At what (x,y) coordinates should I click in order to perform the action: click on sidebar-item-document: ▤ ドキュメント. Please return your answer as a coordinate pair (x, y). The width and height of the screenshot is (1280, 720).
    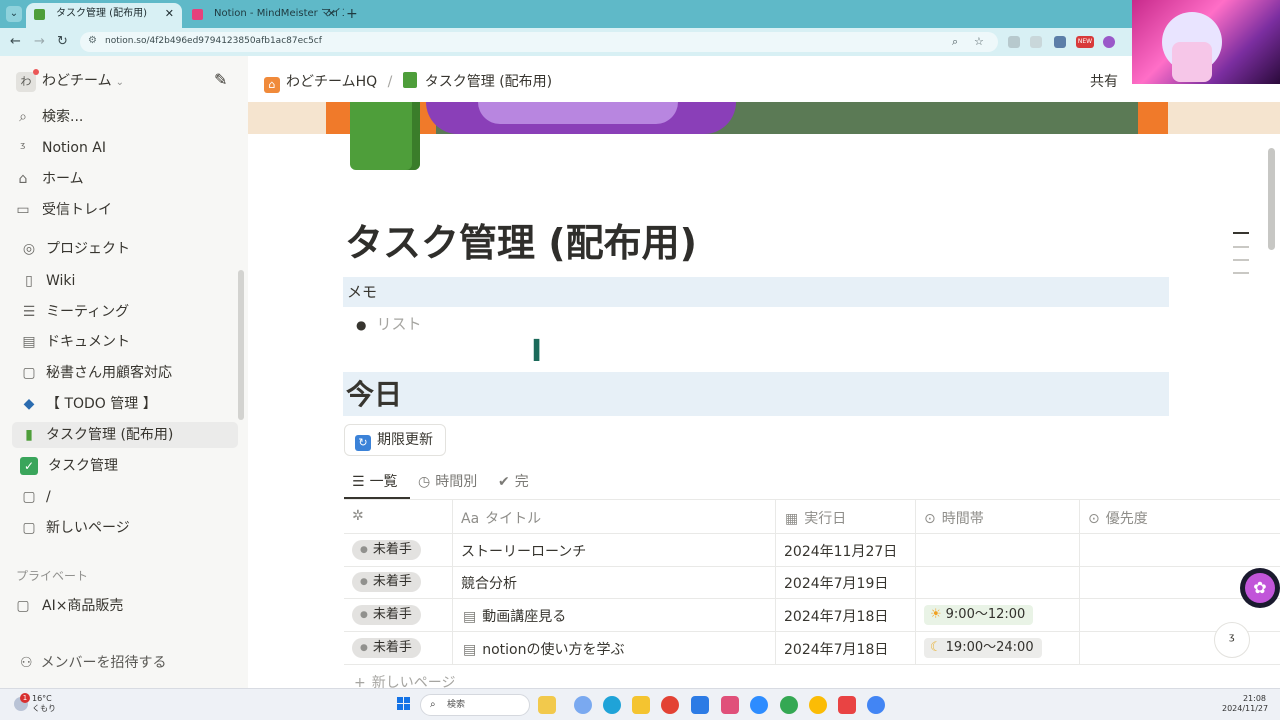
    Looking at the image, I should click on (131, 342).